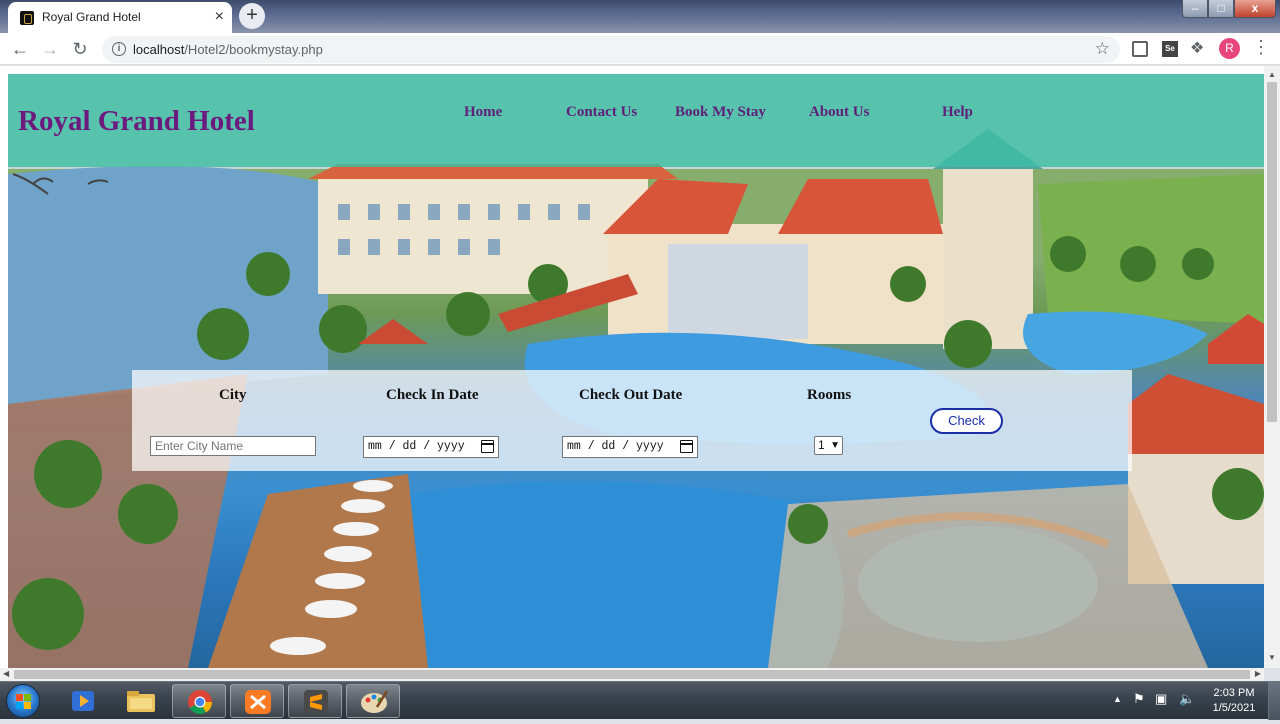 The width and height of the screenshot is (1280, 724). Describe the element at coordinates (80, 49) in the screenshot. I see `reload-icon: ↻` at that location.